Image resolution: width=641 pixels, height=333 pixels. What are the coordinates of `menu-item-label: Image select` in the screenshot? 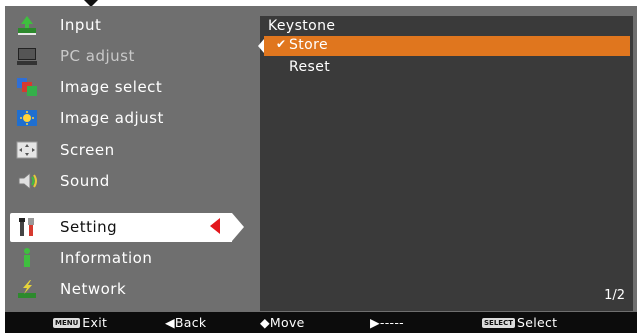 It's located at (111, 87).